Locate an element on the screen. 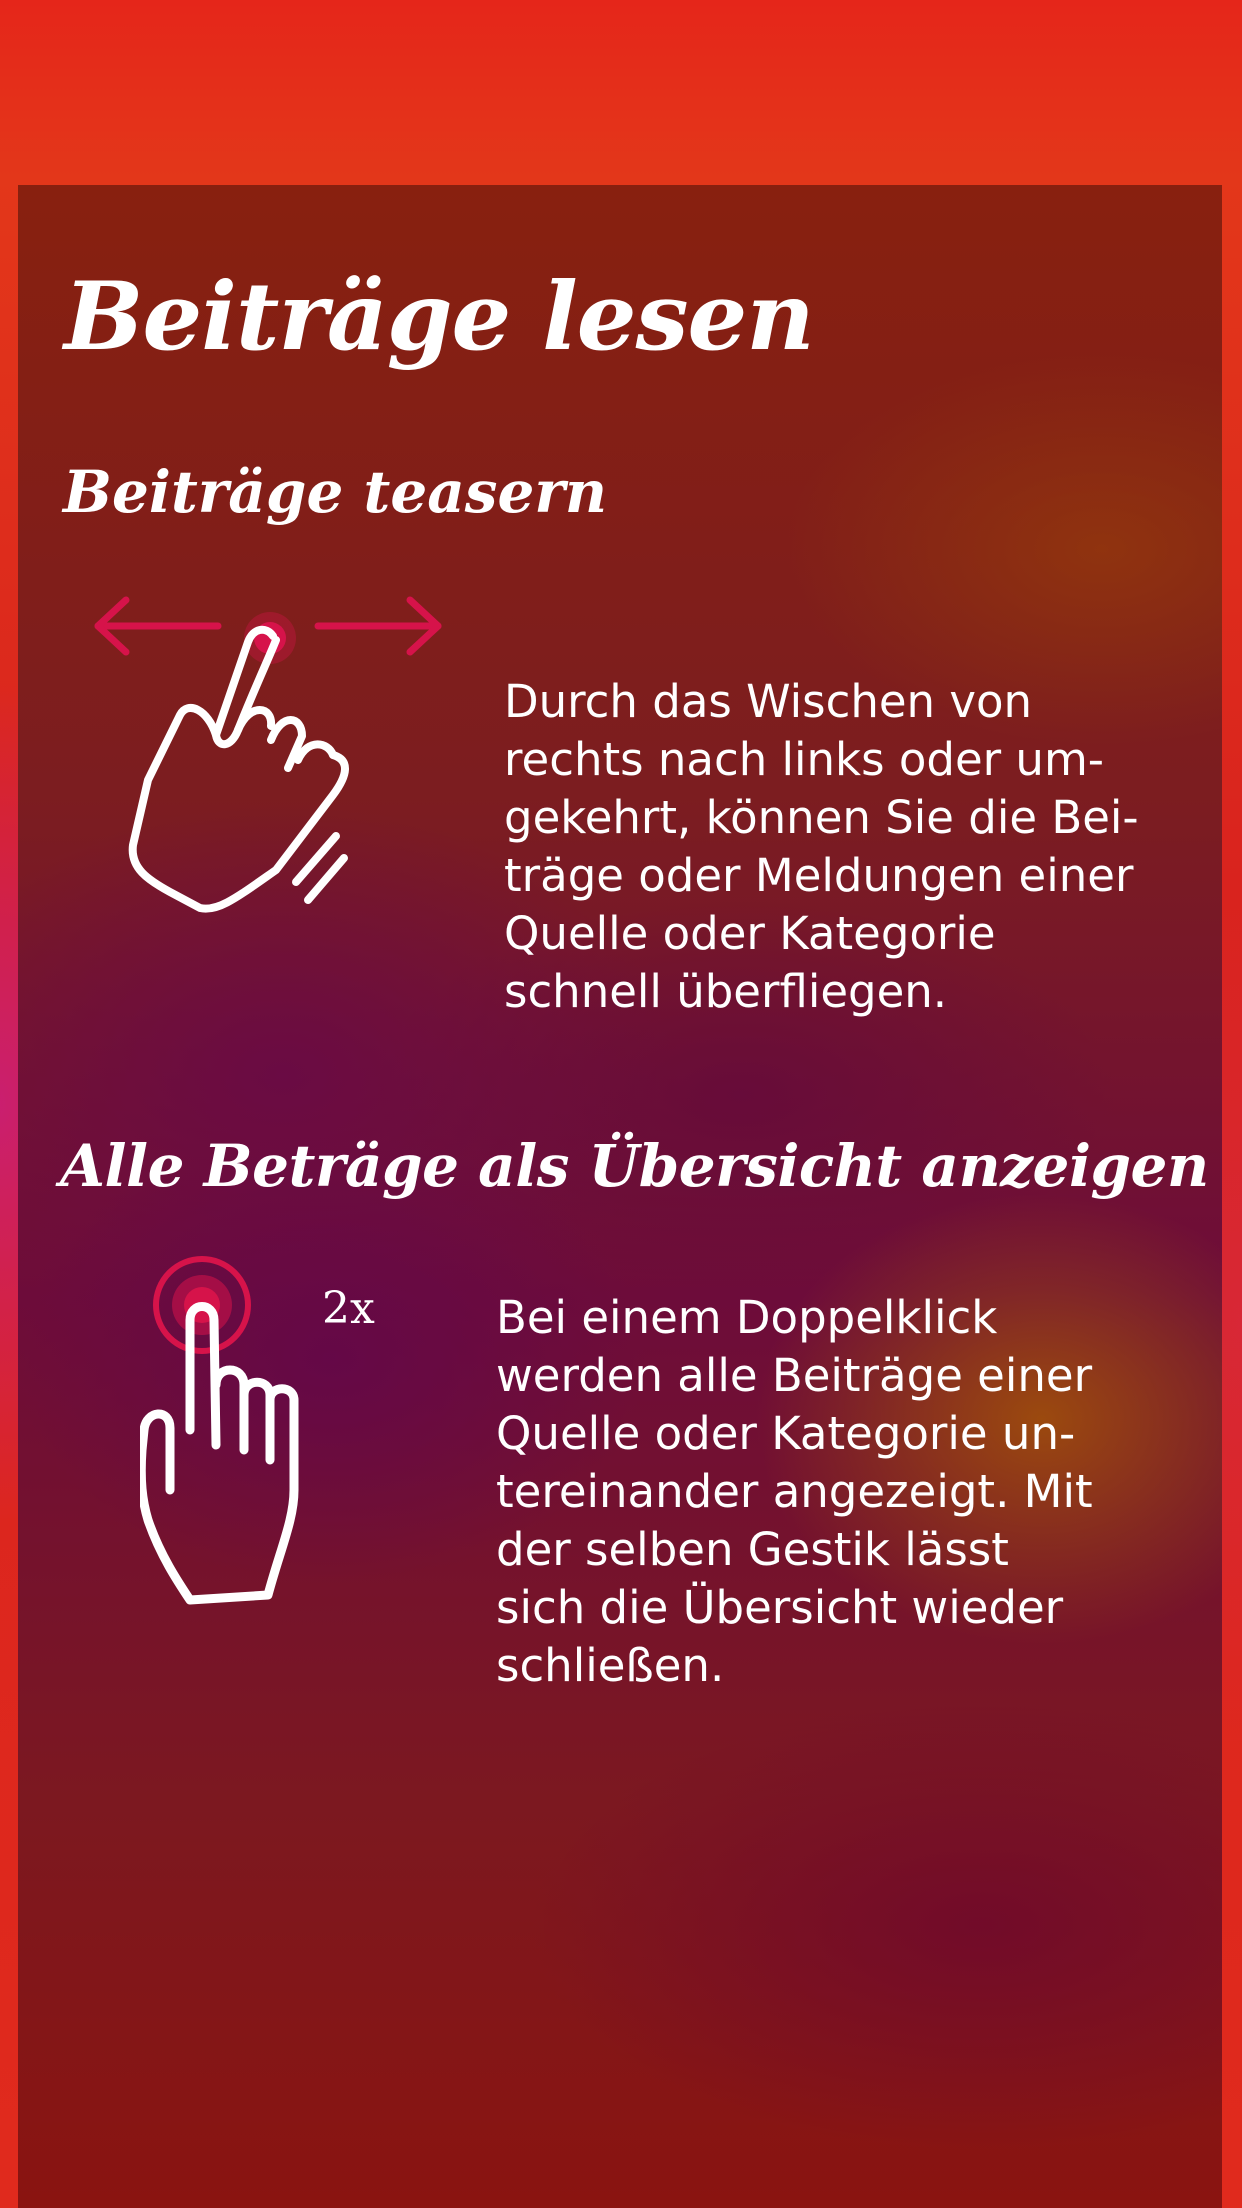 Image resolution: width=1242 pixels, height=2208 pixels. overview-line: der selben Gestik lässt is located at coordinates (752, 1549).